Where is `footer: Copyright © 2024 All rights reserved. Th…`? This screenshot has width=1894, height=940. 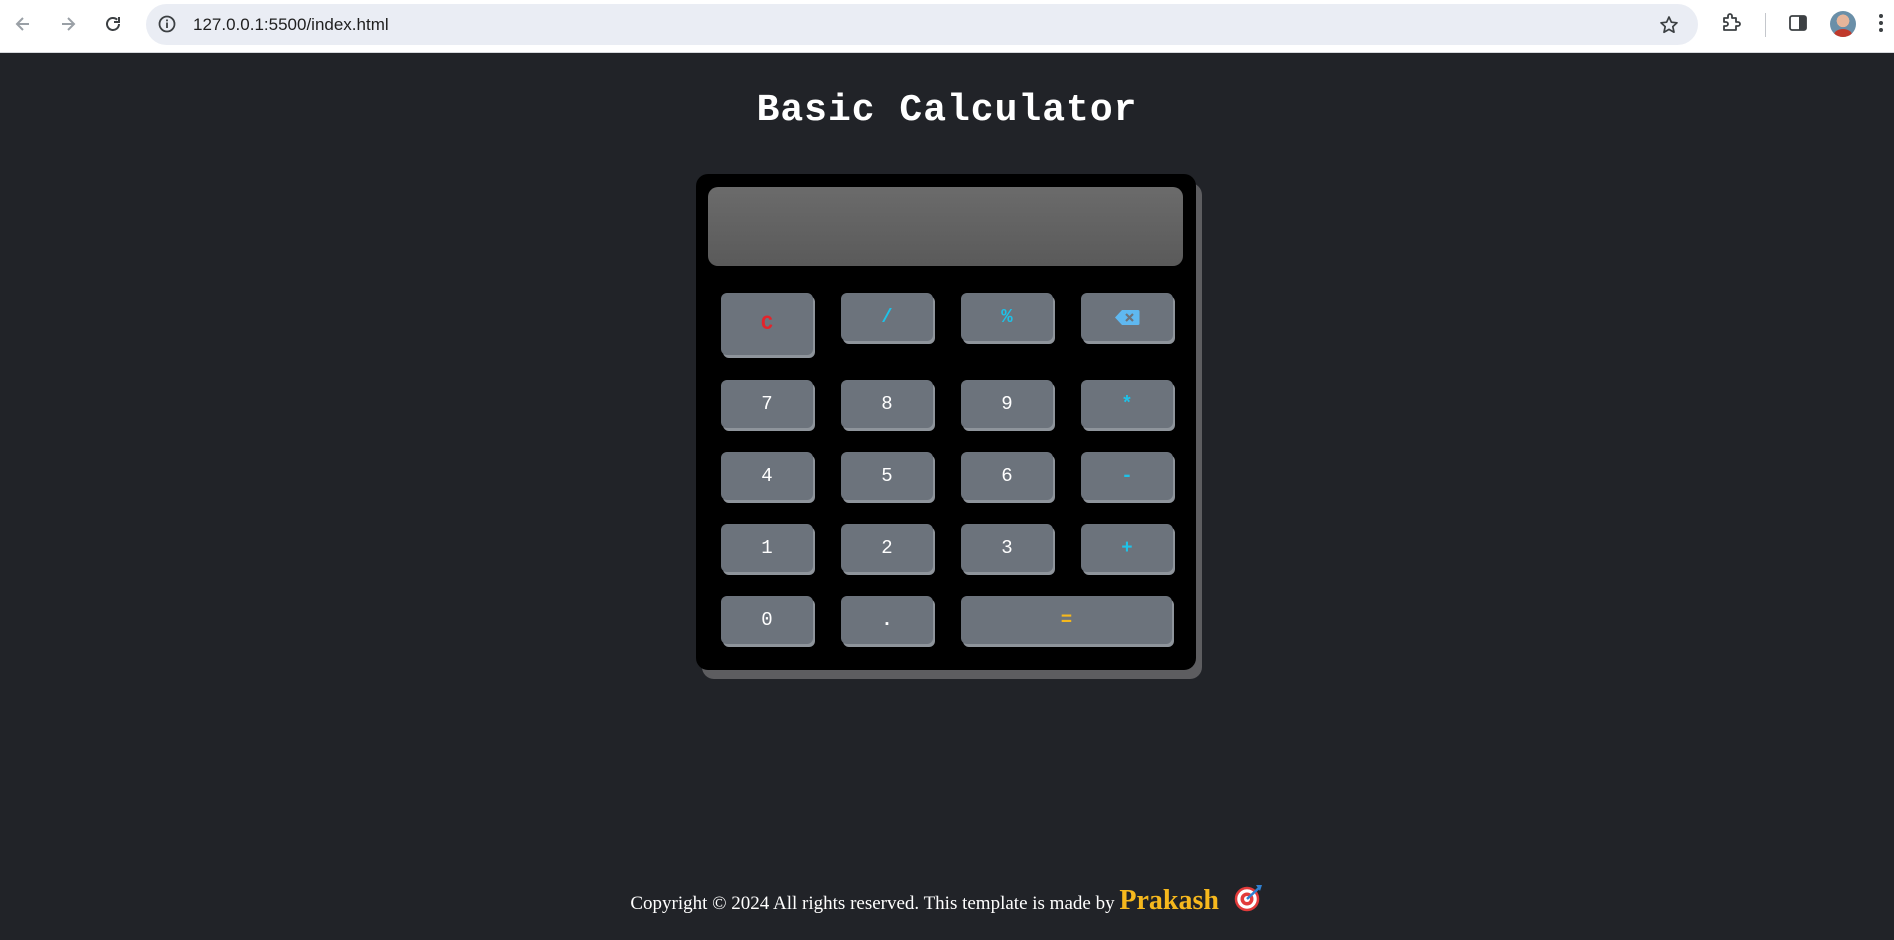 footer: Copyright © 2024 All rights reserved. Th… is located at coordinates (947, 901).